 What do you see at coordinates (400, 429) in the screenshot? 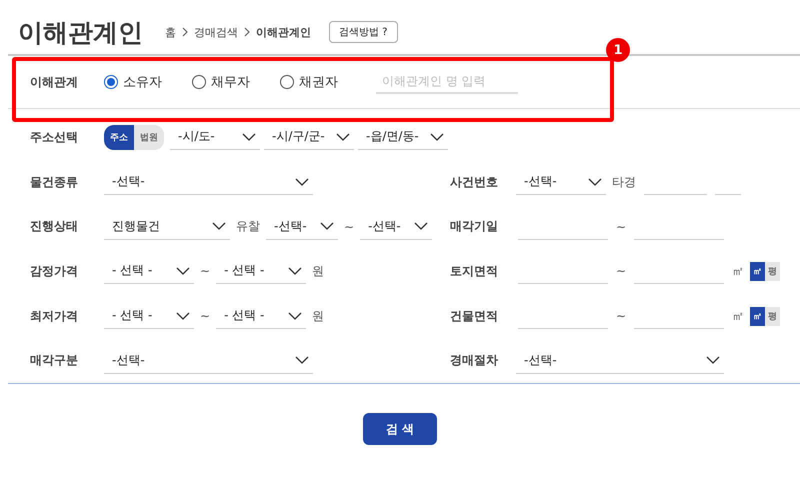
I see `search-button: 검 색` at bounding box center [400, 429].